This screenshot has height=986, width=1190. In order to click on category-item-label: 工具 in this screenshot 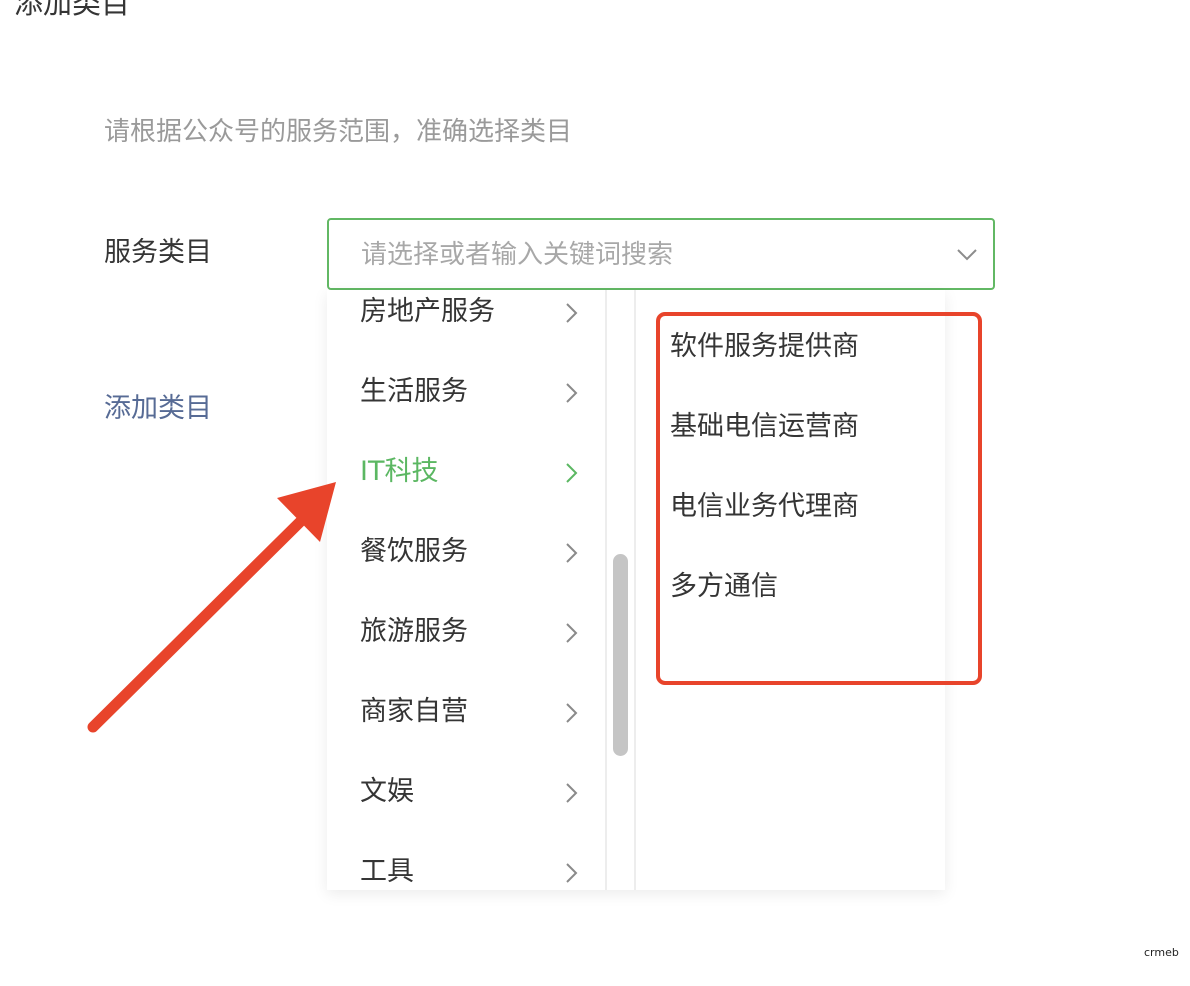, I will do `click(387, 871)`.